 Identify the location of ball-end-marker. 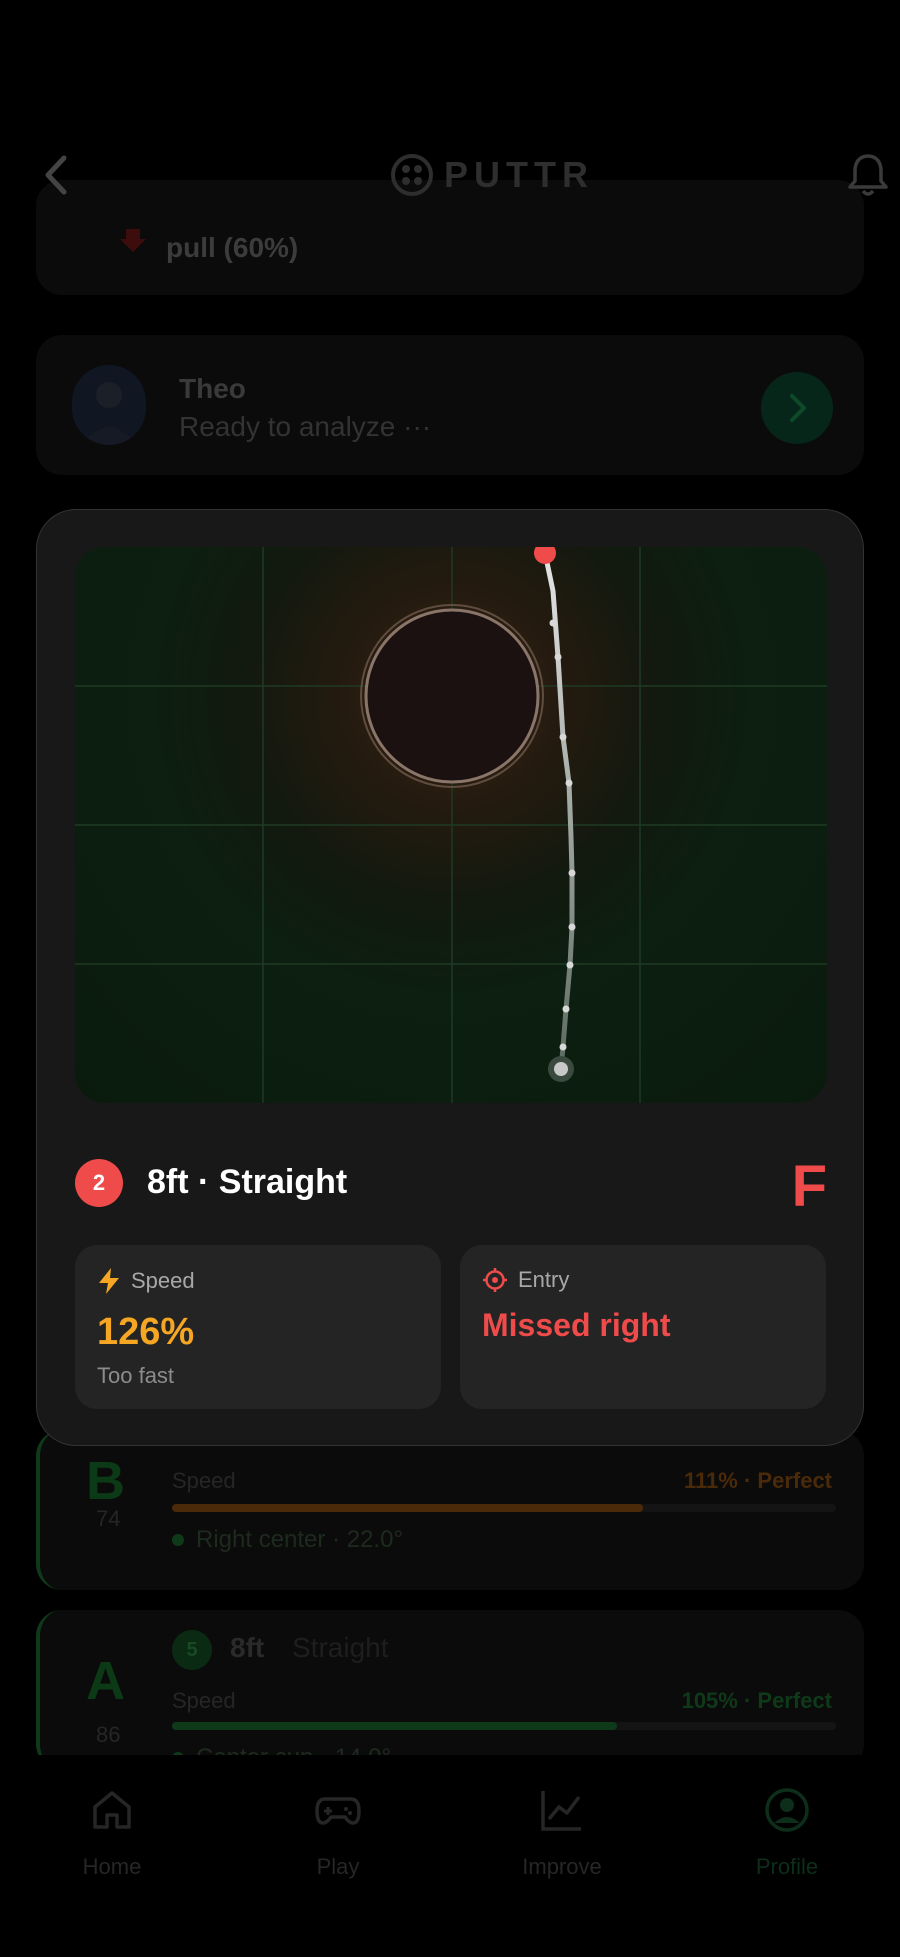
(545, 555).